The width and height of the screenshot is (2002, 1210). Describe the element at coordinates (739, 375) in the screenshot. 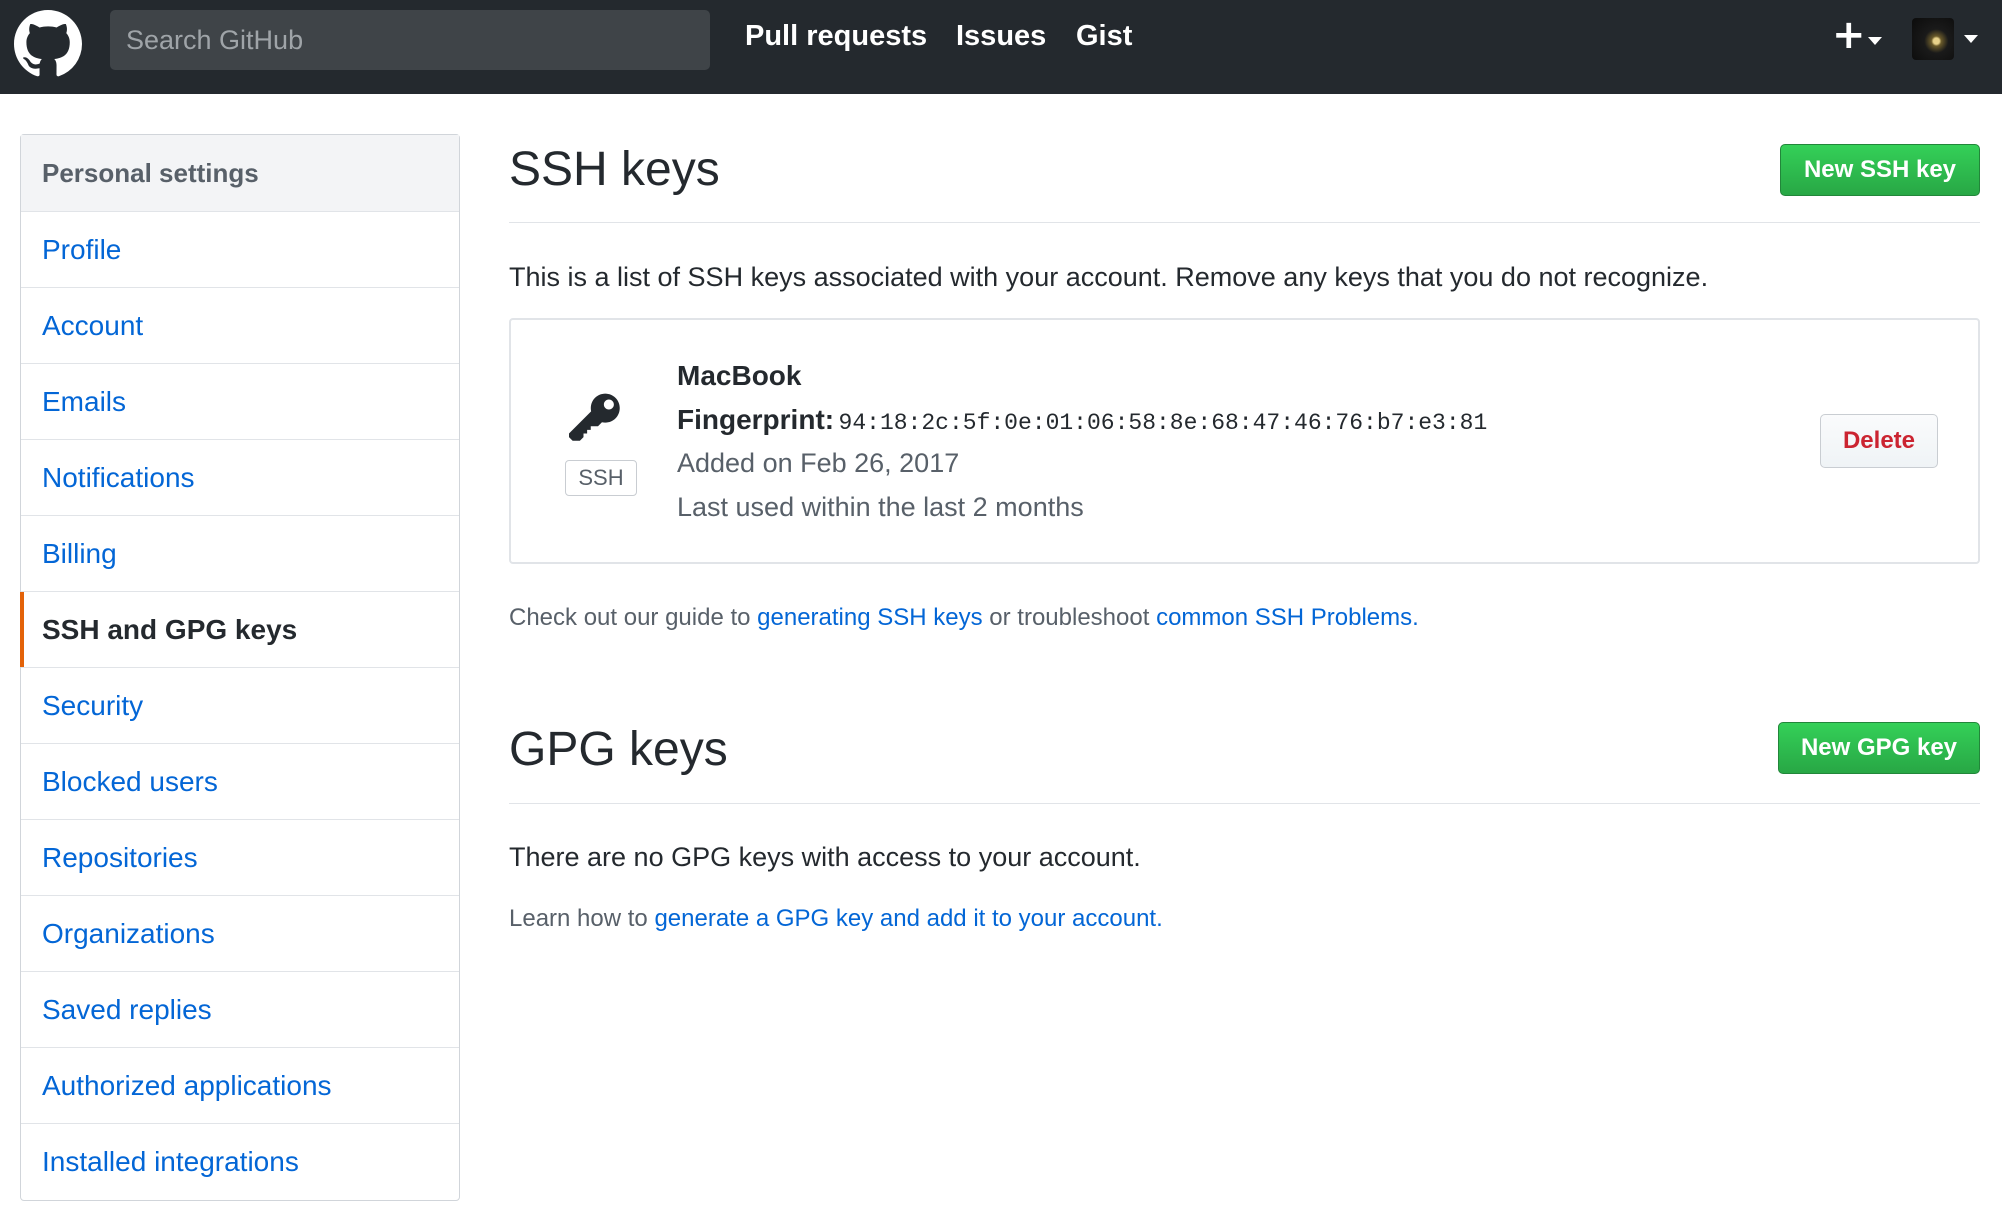

I see `ssh-key-name: MacBook` at that location.